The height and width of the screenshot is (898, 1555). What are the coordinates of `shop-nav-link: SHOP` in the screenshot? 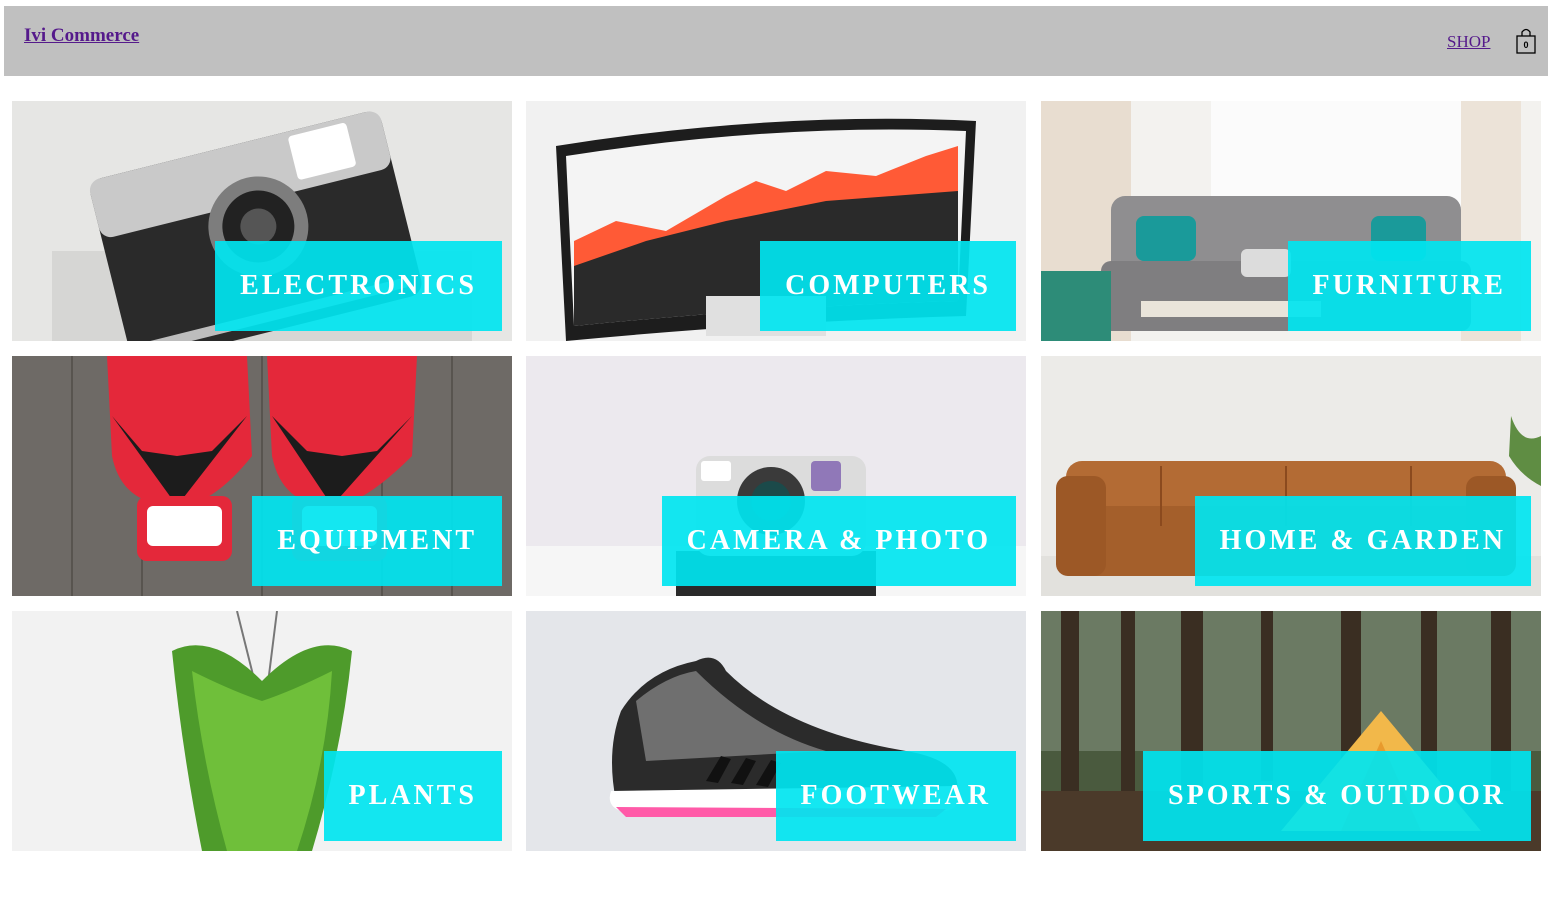 It's located at (1468, 42).